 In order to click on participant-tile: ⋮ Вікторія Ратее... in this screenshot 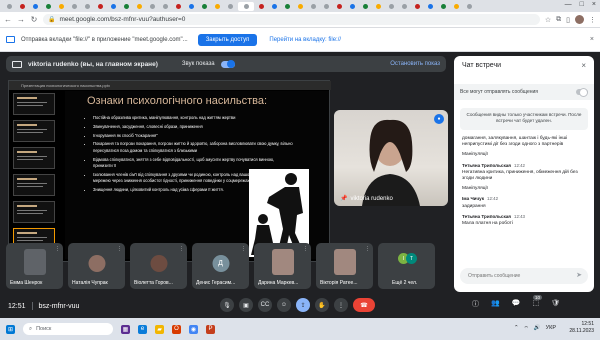, I will do `click(344, 266)`.